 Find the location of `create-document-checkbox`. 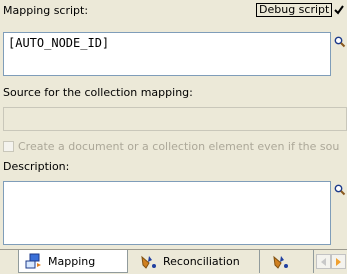

create-document-checkbox is located at coordinates (8, 146).